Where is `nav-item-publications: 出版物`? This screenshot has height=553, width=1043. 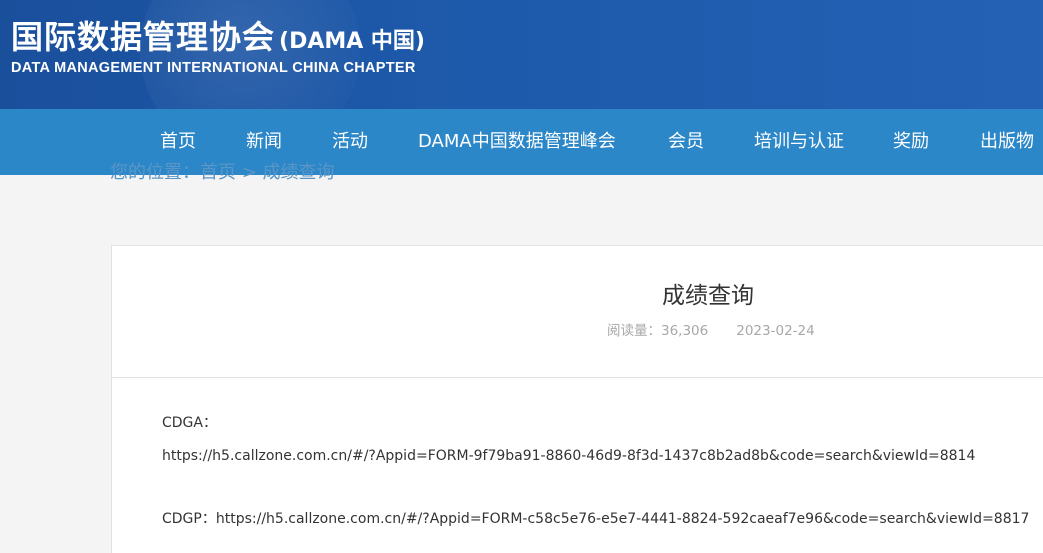 nav-item-publications: 出版物 is located at coordinates (1007, 142).